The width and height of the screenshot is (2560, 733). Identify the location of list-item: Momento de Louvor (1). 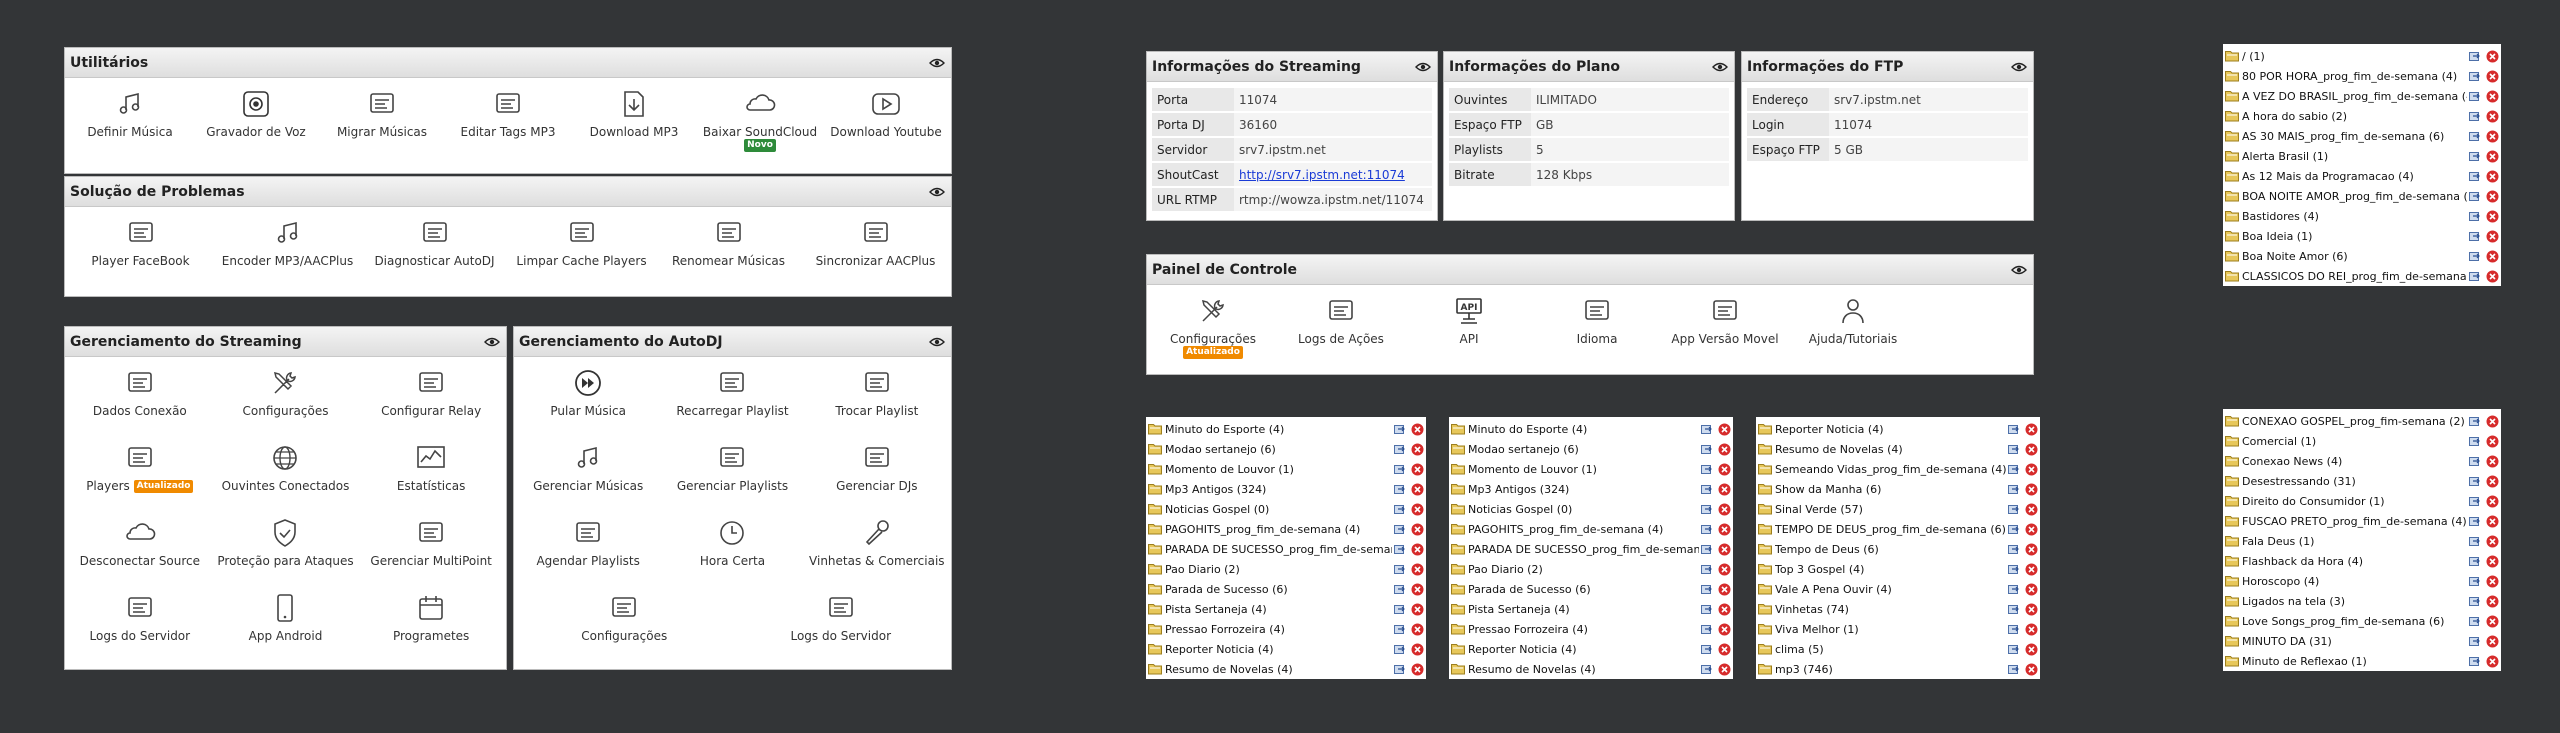
(1286, 469).